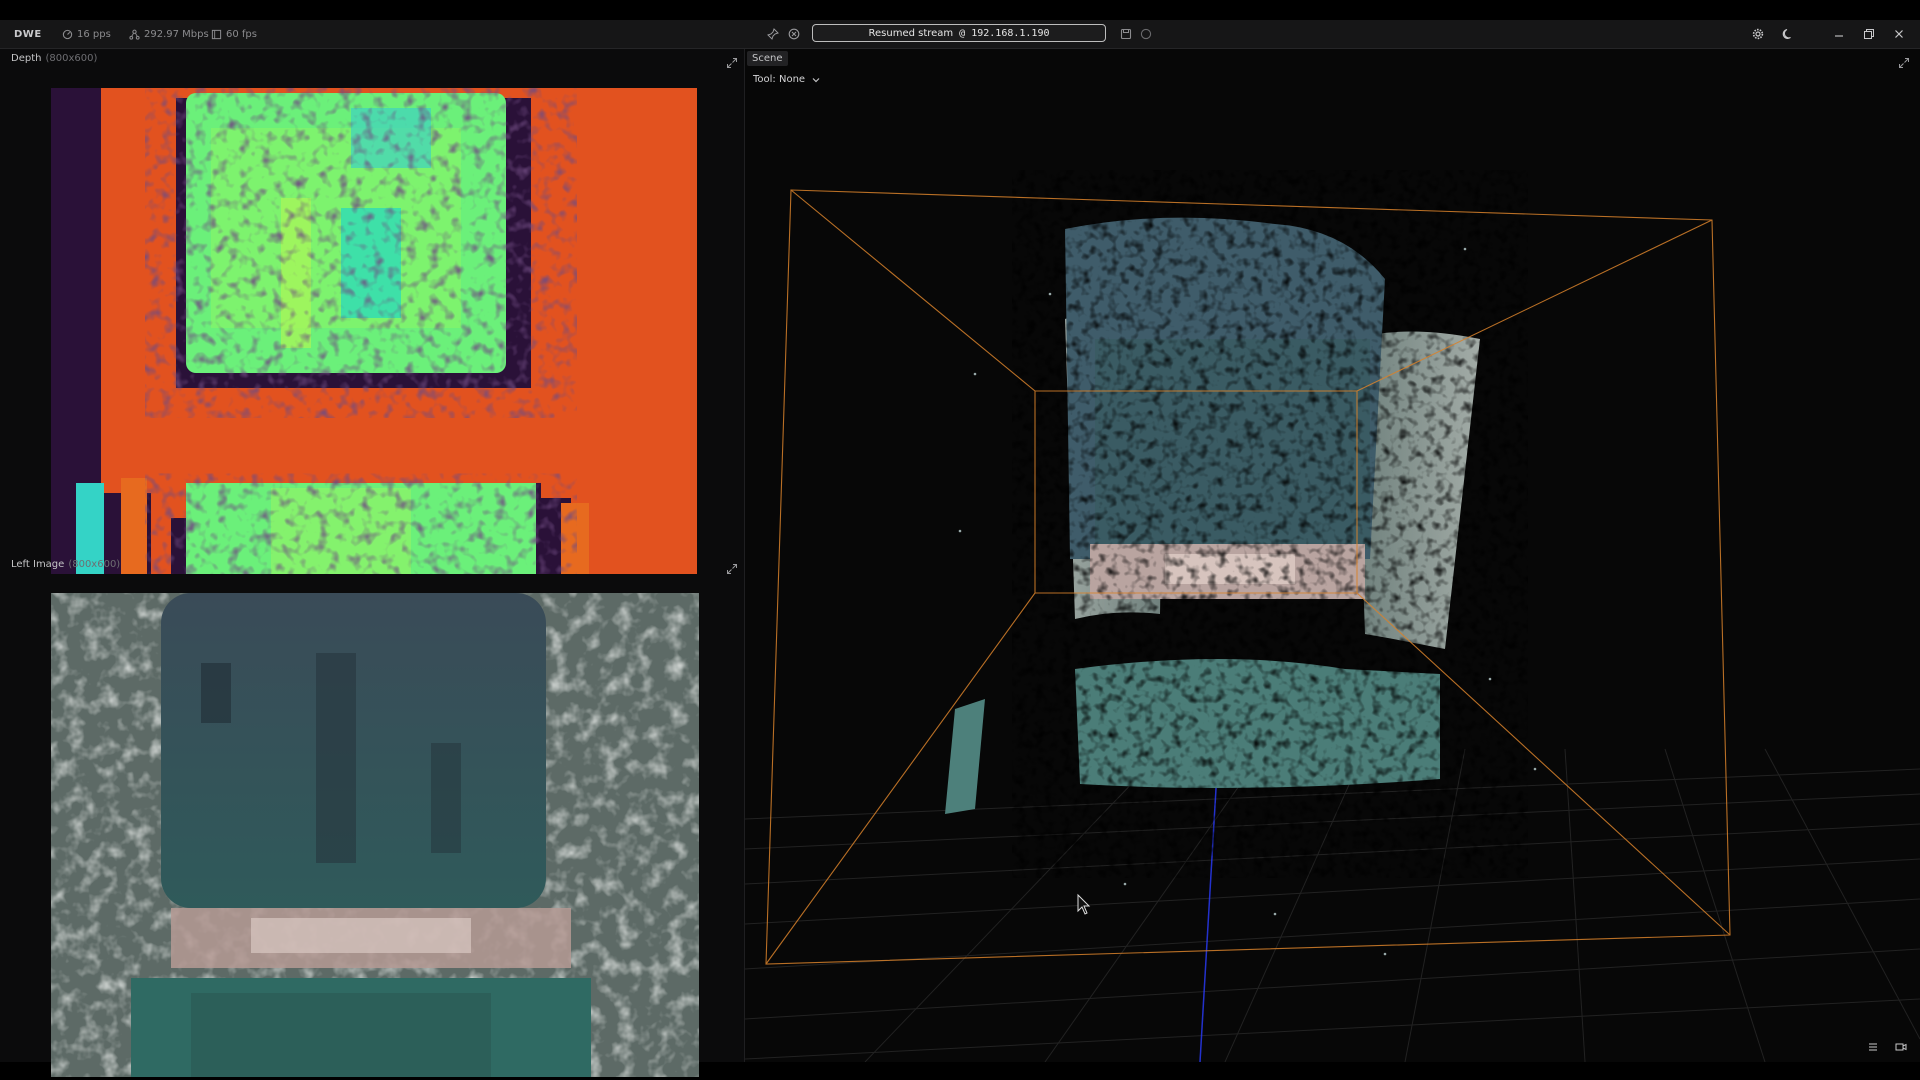 This screenshot has height=1080, width=1920. Describe the element at coordinates (71, 58) in the screenshot. I see `depth-resolution: (800x600)` at that location.